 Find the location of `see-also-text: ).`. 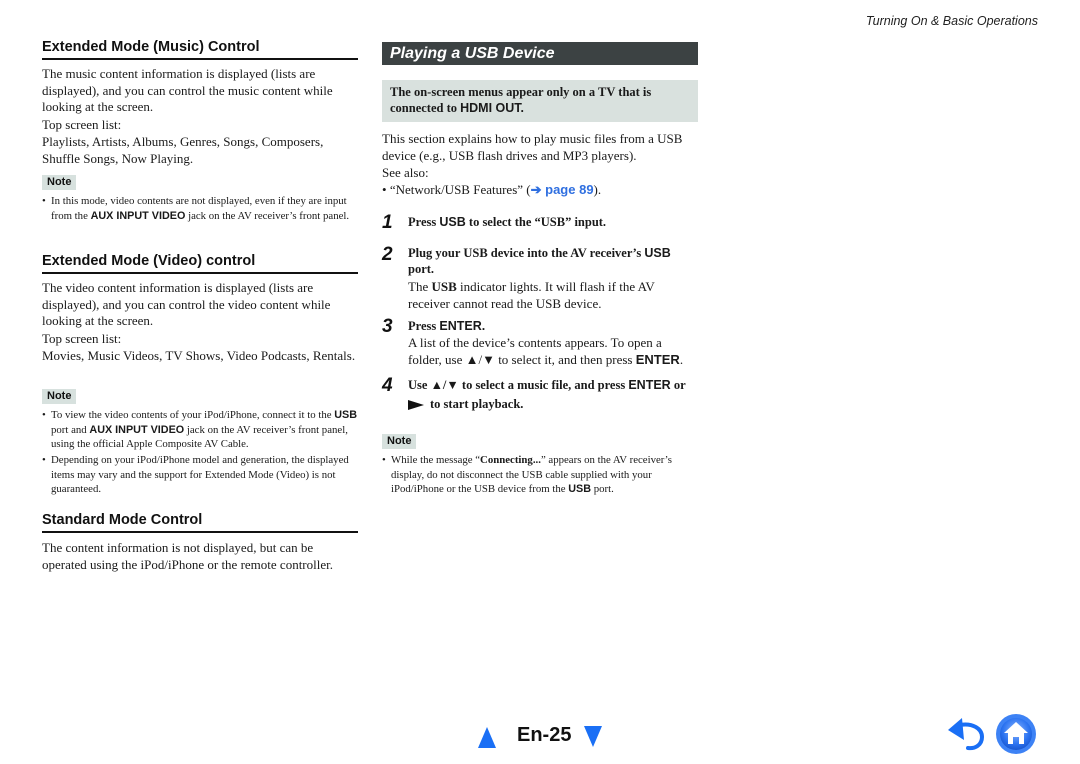

see-also-text: ). is located at coordinates (597, 189).